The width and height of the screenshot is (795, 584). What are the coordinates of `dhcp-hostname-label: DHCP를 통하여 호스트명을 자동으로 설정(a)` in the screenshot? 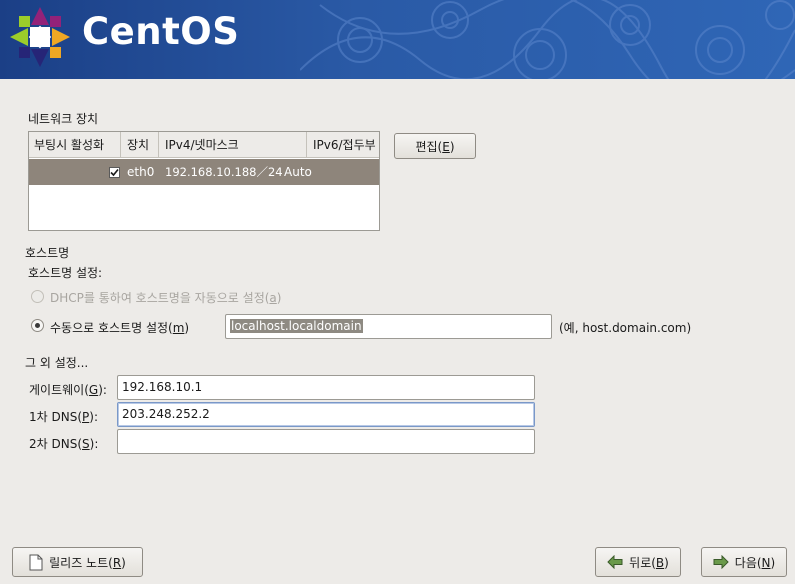 It's located at (166, 298).